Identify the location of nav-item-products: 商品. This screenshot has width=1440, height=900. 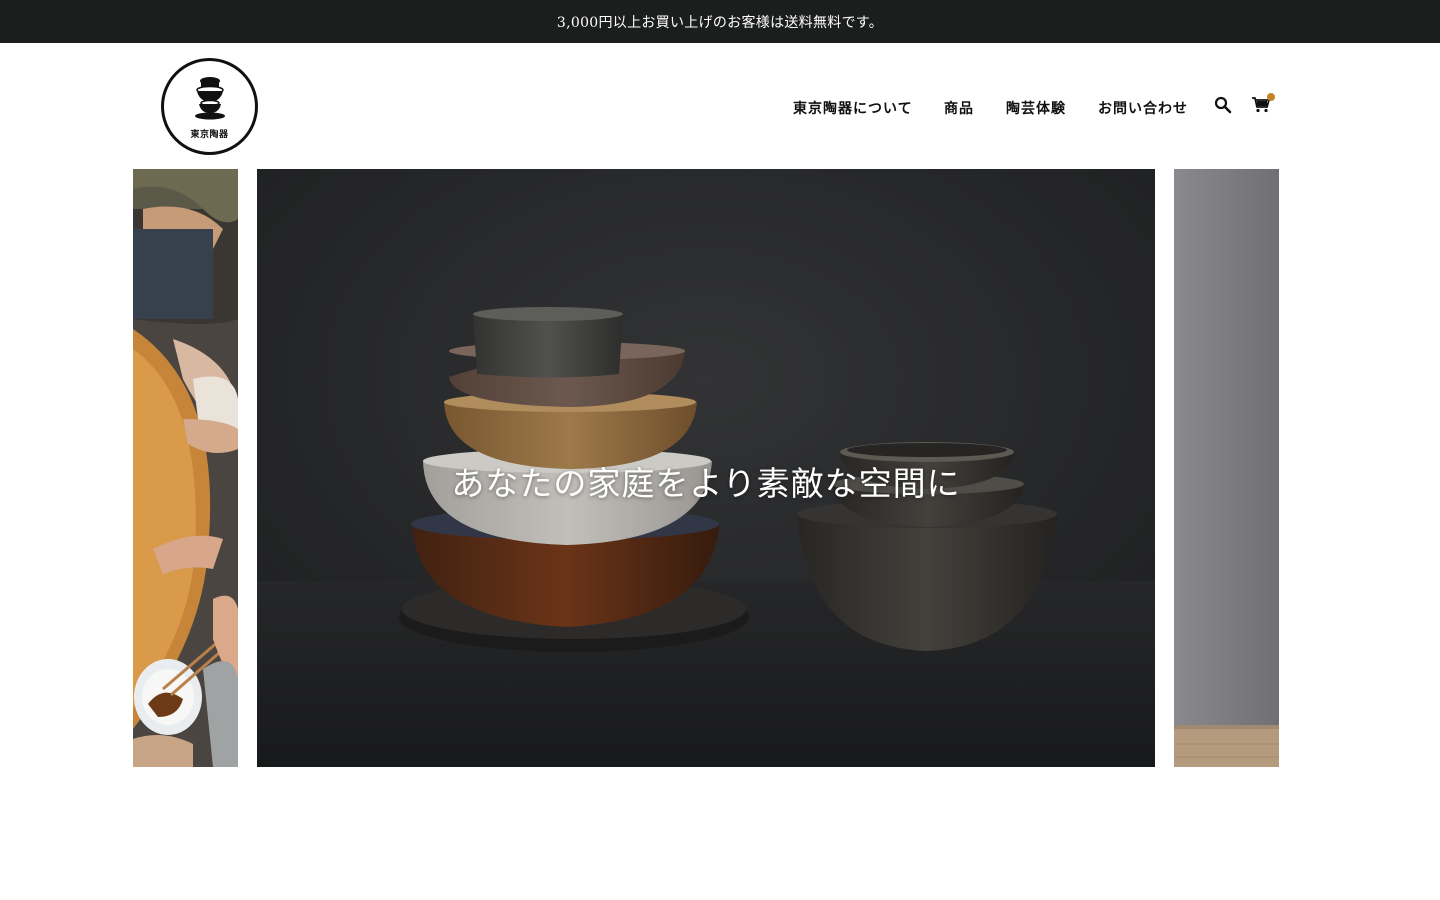
(959, 108).